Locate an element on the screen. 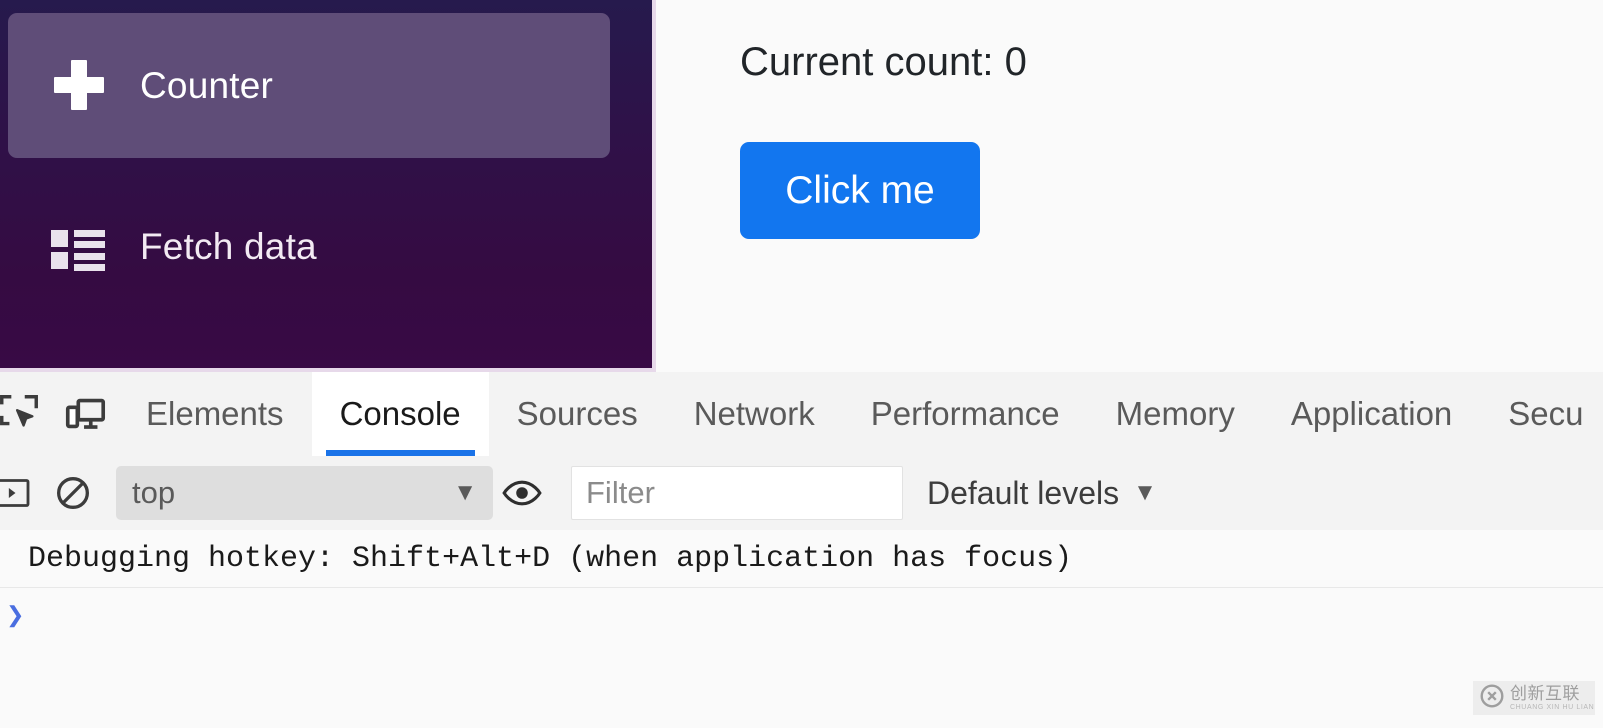 The width and height of the screenshot is (1603, 728). device-toolbar-icon is located at coordinates (85, 414).